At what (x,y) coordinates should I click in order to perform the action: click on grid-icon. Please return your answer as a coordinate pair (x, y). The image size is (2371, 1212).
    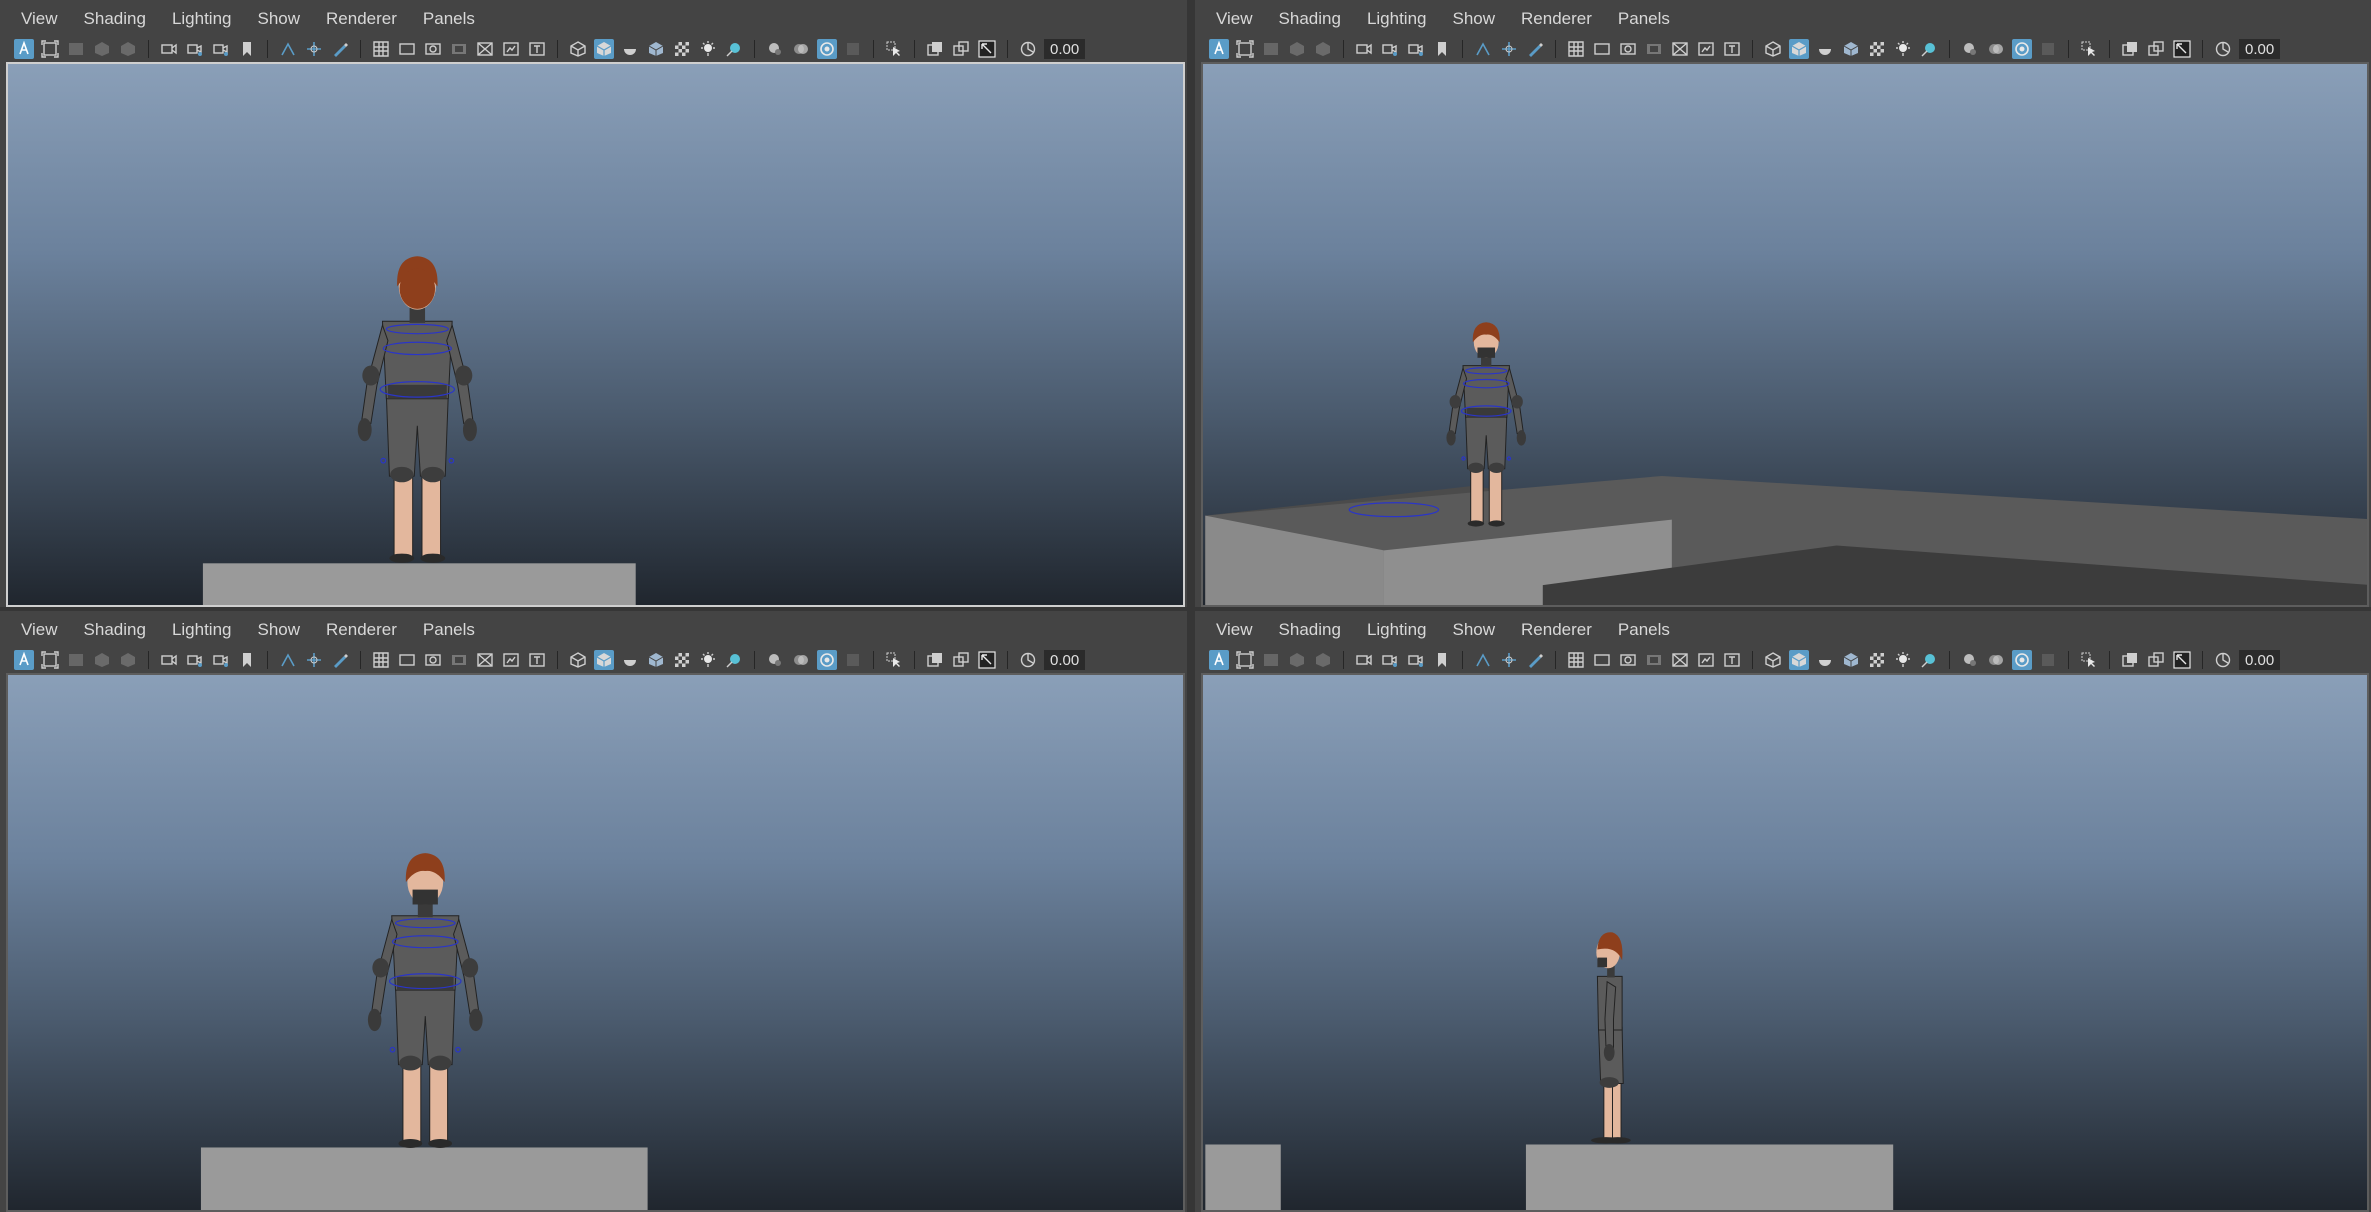
    Looking at the image, I should click on (1576, 660).